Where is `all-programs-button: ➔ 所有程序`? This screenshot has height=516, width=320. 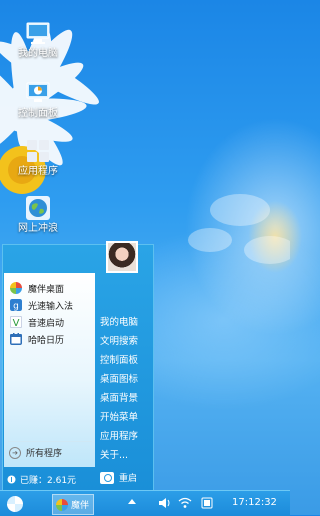
all-programs-button: ➔ 所有程序 is located at coordinates (35, 452).